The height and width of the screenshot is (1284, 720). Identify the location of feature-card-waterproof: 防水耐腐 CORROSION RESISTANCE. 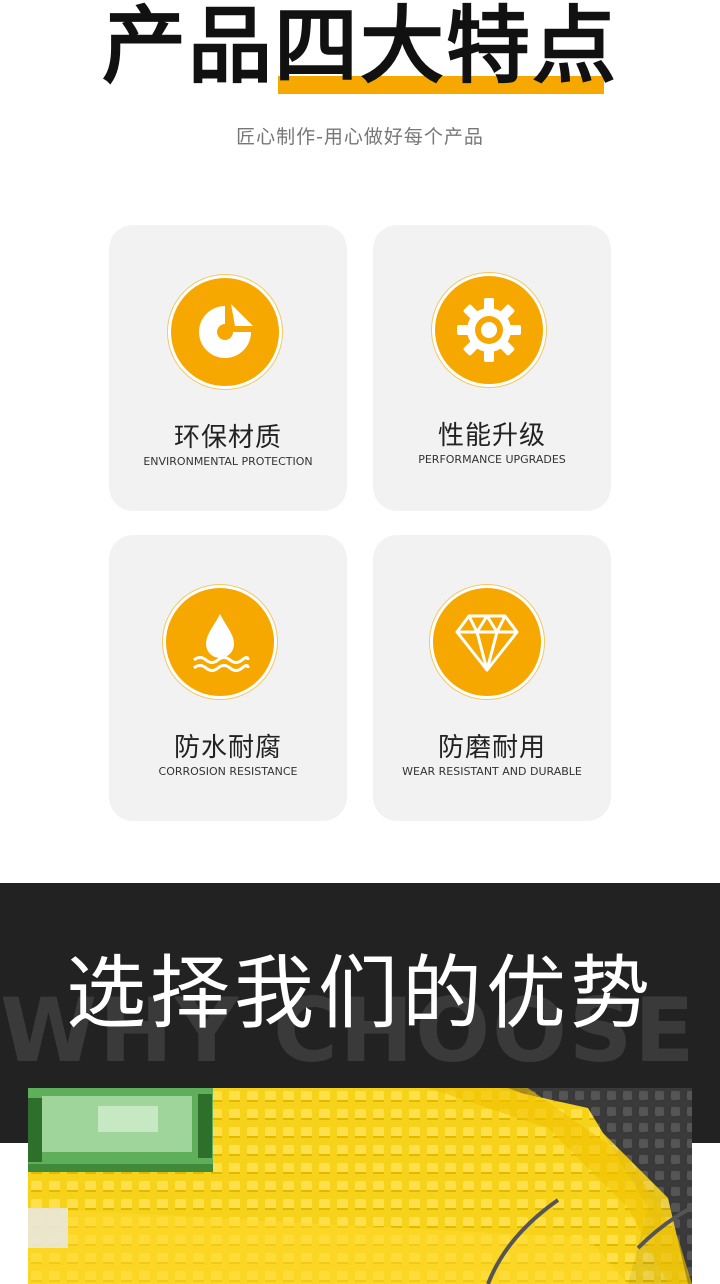
(228, 678).